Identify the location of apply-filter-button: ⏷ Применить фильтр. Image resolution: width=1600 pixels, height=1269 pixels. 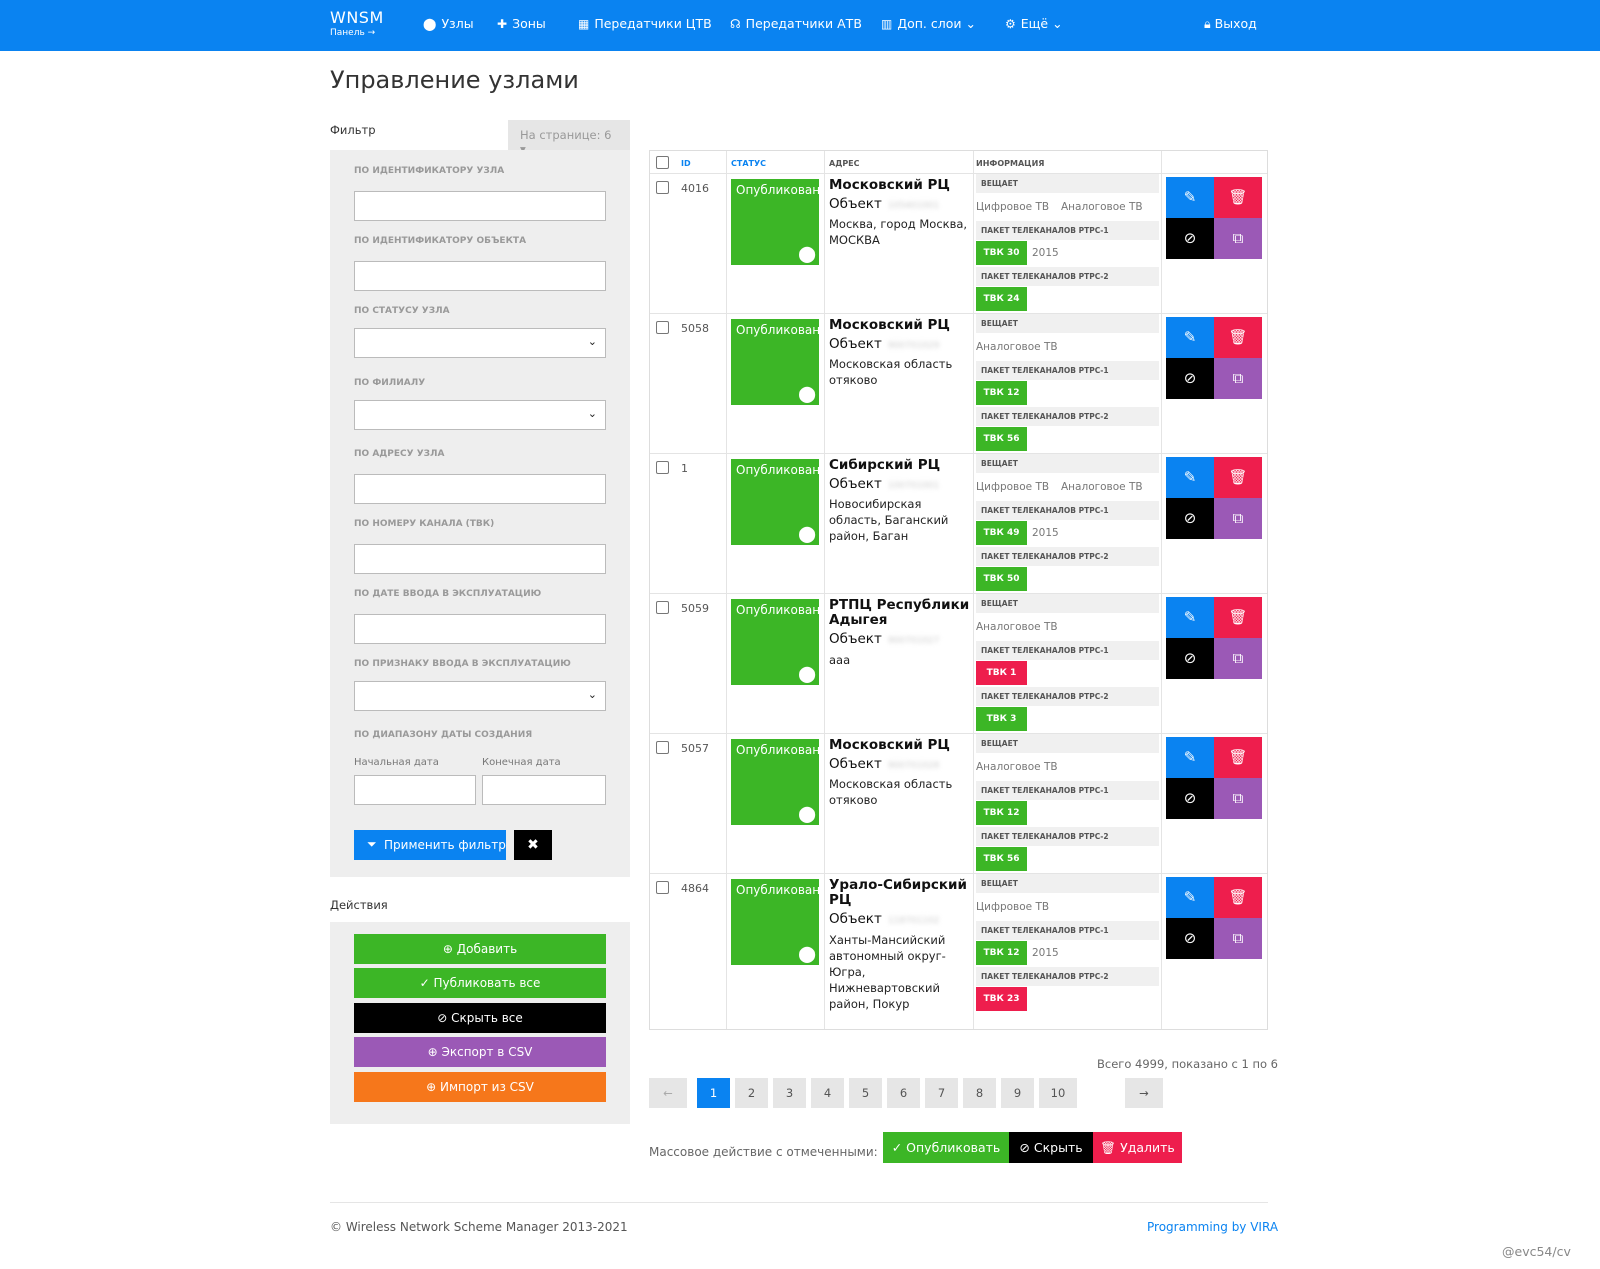
(430, 845).